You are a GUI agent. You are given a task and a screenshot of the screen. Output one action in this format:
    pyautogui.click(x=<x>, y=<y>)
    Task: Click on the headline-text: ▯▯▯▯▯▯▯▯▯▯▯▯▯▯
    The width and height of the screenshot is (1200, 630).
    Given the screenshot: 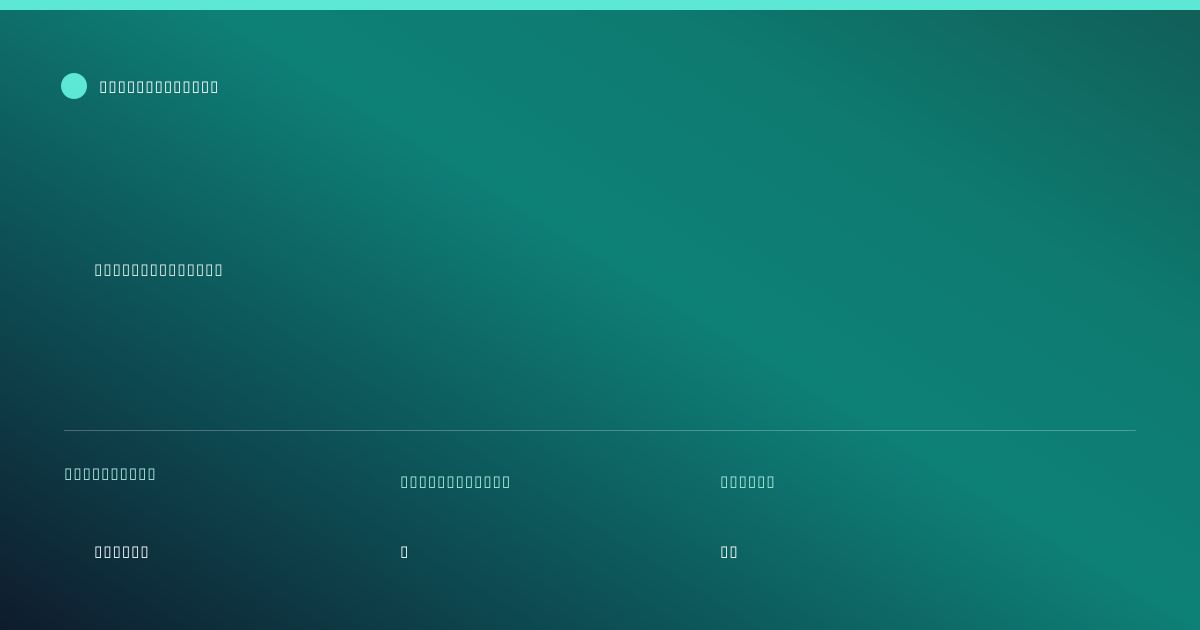 What is the action you would take?
    pyautogui.click(x=159, y=269)
    